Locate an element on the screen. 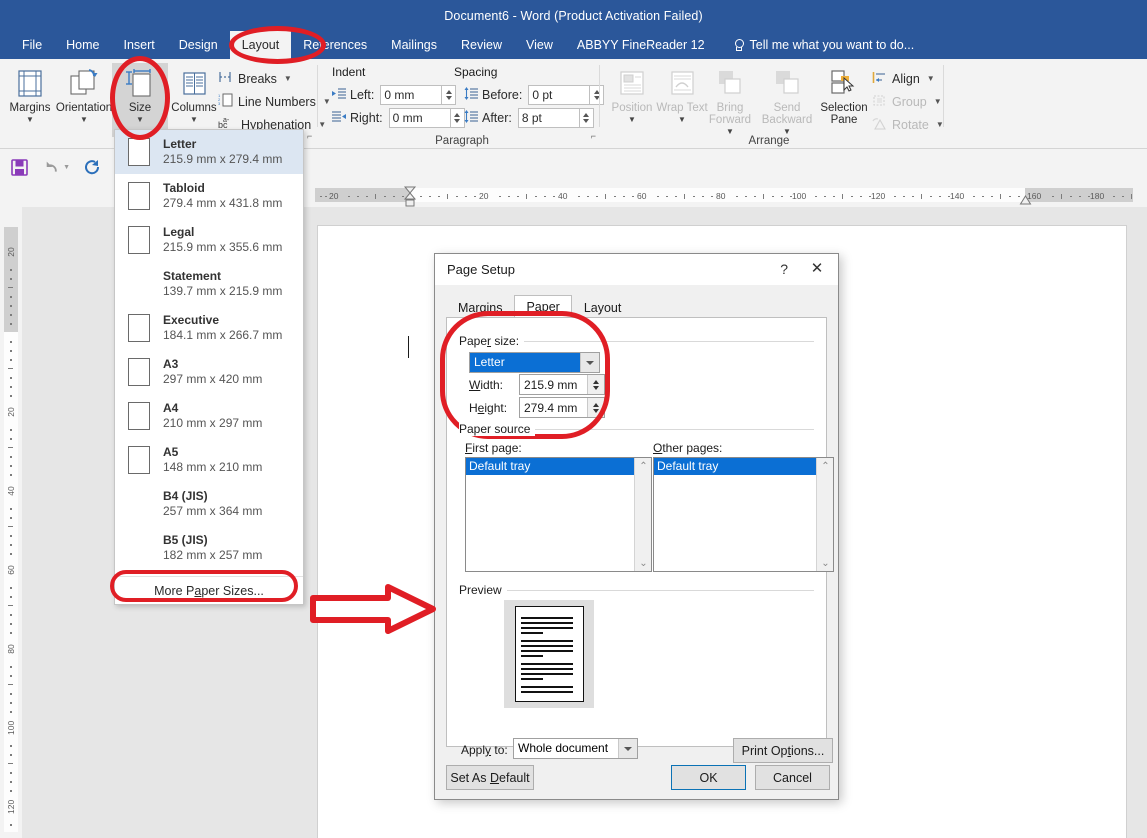 This screenshot has height=838, width=1147. width-label: Width: is located at coordinates (486, 385).